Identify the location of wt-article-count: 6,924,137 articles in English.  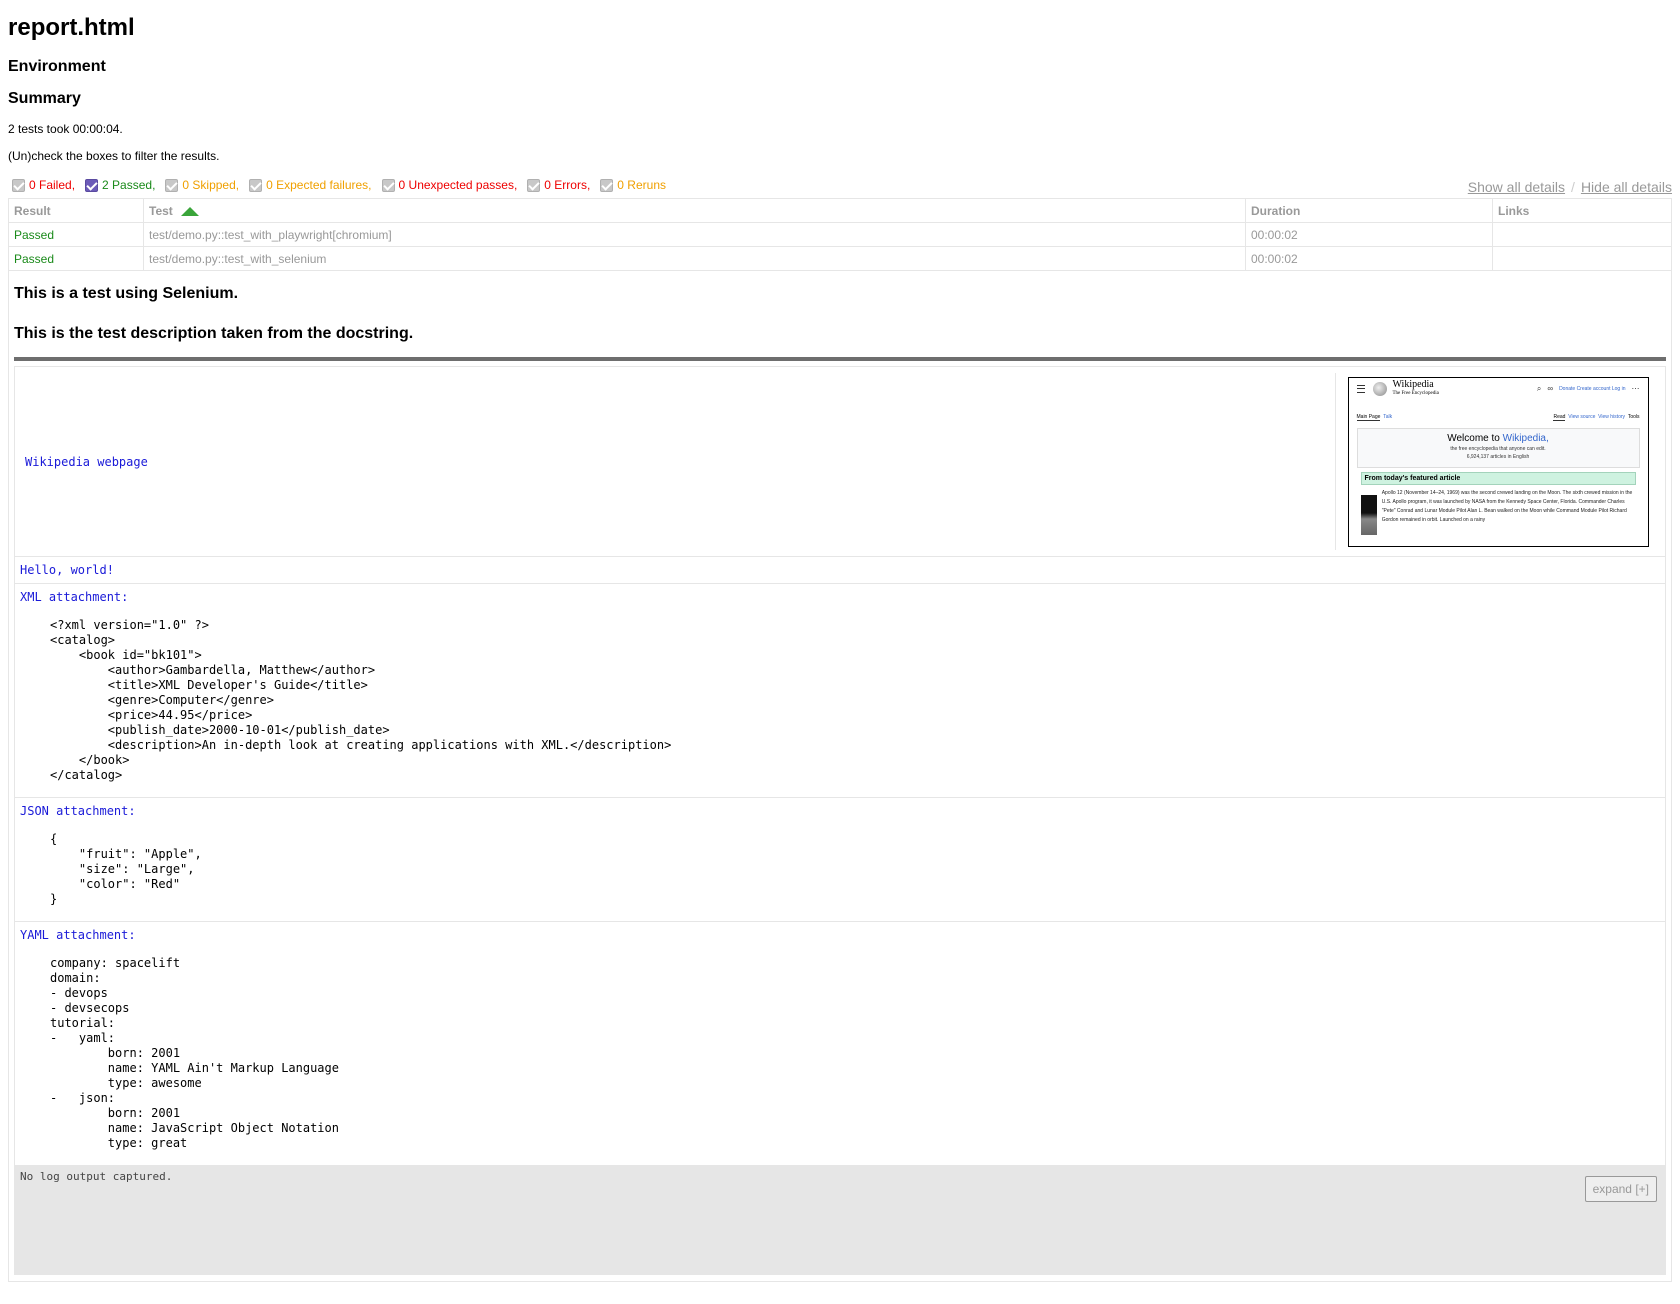
(1498, 456).